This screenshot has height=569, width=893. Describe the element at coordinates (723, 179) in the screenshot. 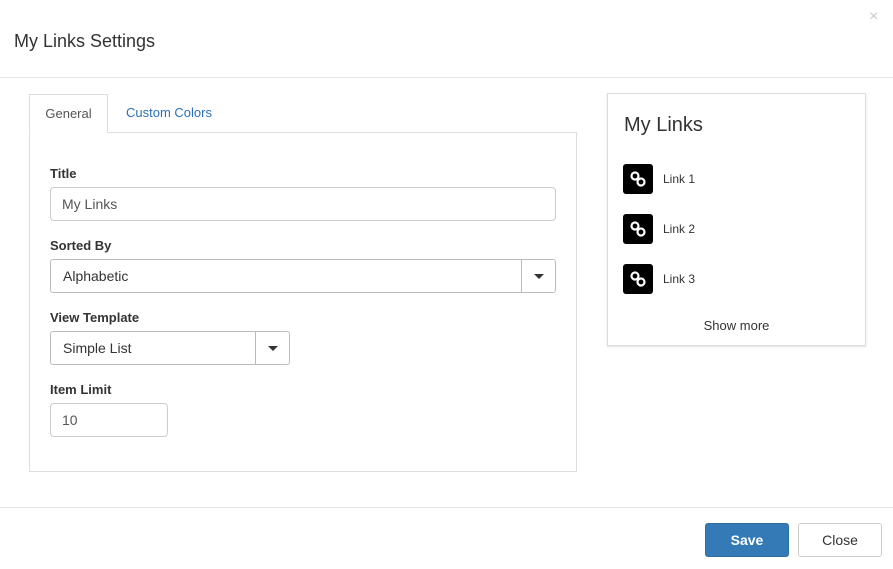

I see `preview-link-item: Link 1` at that location.